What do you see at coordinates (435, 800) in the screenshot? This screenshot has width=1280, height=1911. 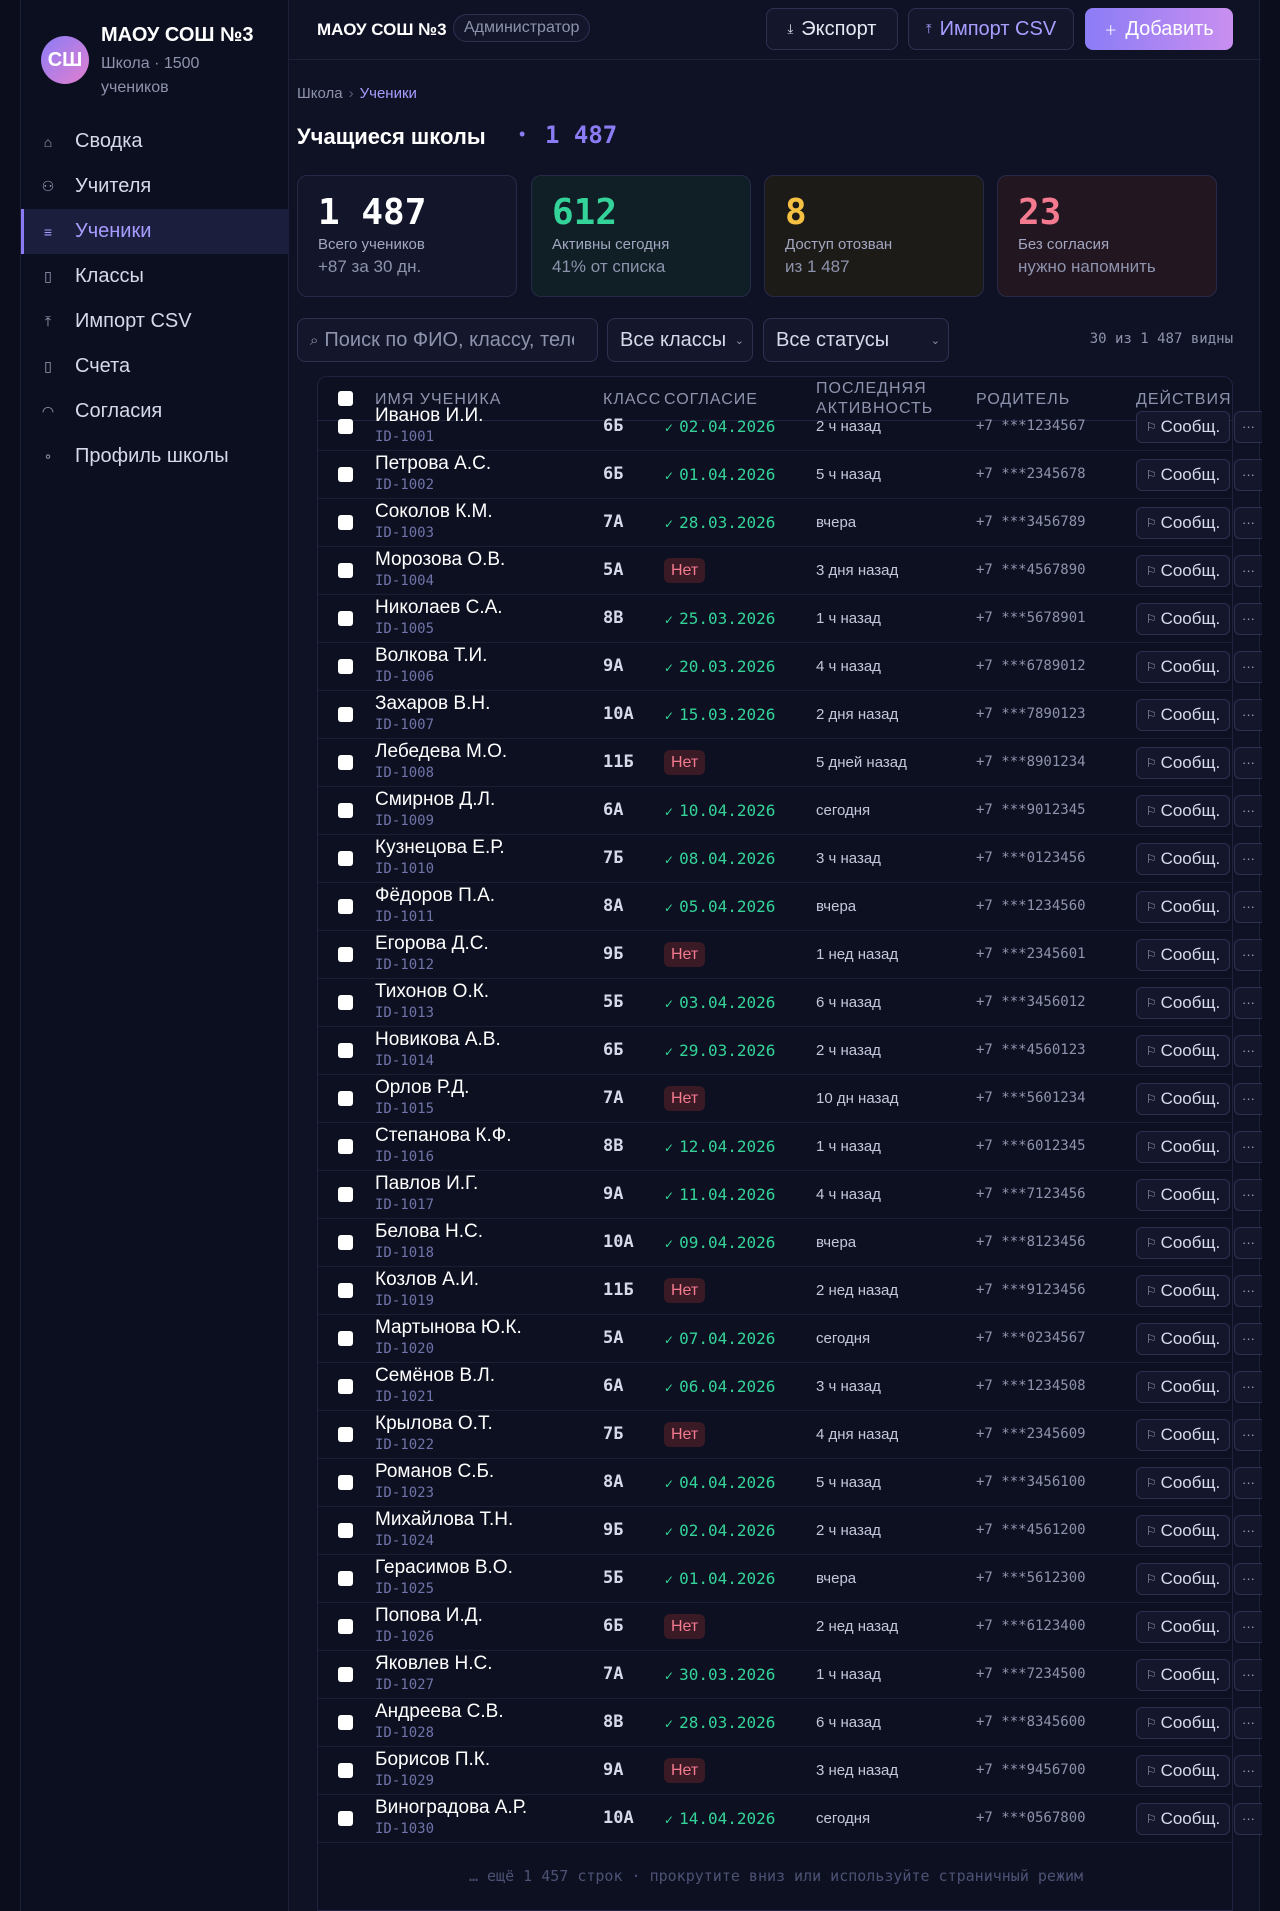 I see `student-name: Смирнов Д.Л.` at bounding box center [435, 800].